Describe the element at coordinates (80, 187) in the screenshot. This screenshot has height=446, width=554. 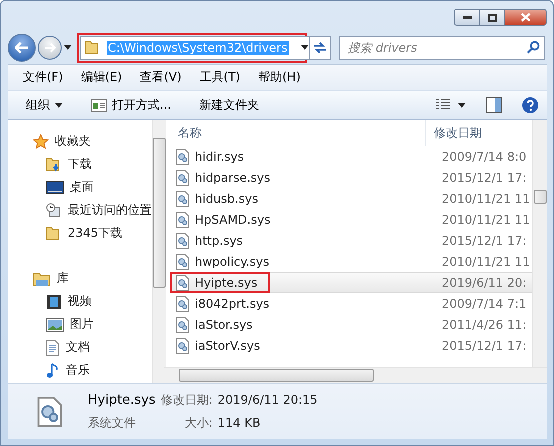
I see `sidebar-item: 桌面` at that location.